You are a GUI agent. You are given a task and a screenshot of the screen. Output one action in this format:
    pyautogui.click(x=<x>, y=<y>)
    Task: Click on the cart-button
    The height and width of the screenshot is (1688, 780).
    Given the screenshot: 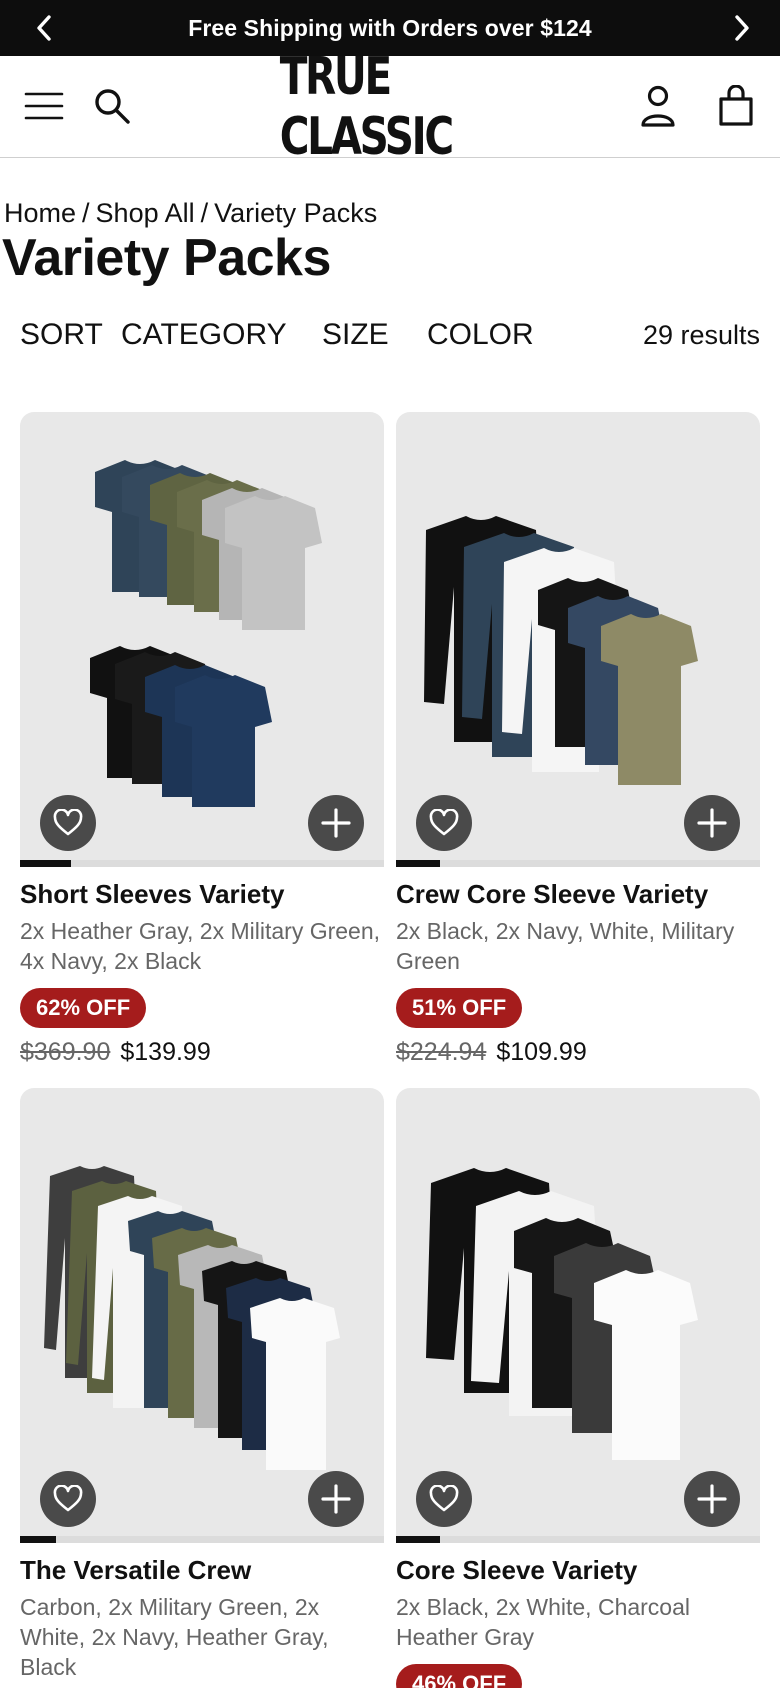 What is the action you would take?
    pyautogui.click(x=736, y=106)
    